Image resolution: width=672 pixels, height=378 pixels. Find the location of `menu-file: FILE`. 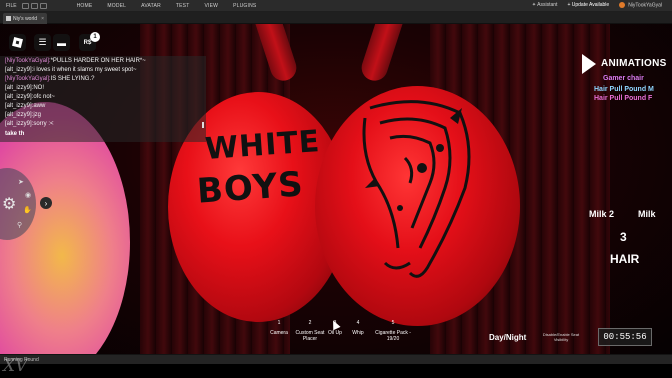

menu-file: FILE is located at coordinates (11, 6).